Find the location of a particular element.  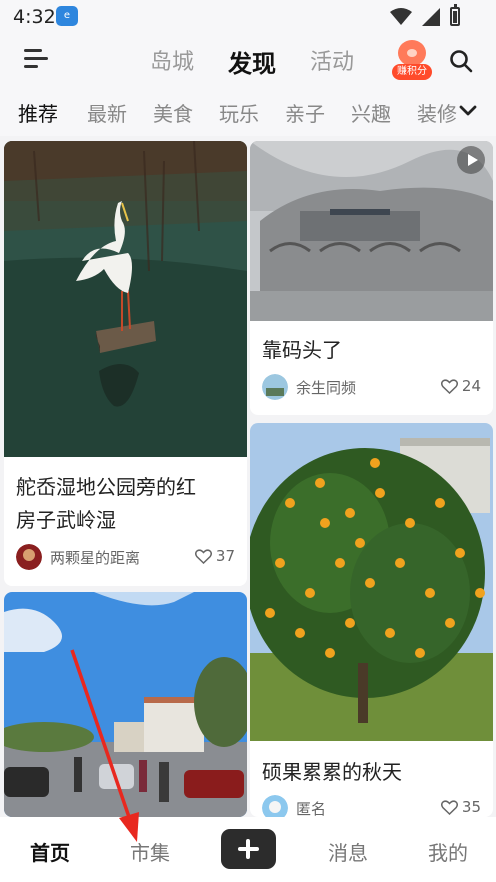

status-icons is located at coordinates (425, 15).